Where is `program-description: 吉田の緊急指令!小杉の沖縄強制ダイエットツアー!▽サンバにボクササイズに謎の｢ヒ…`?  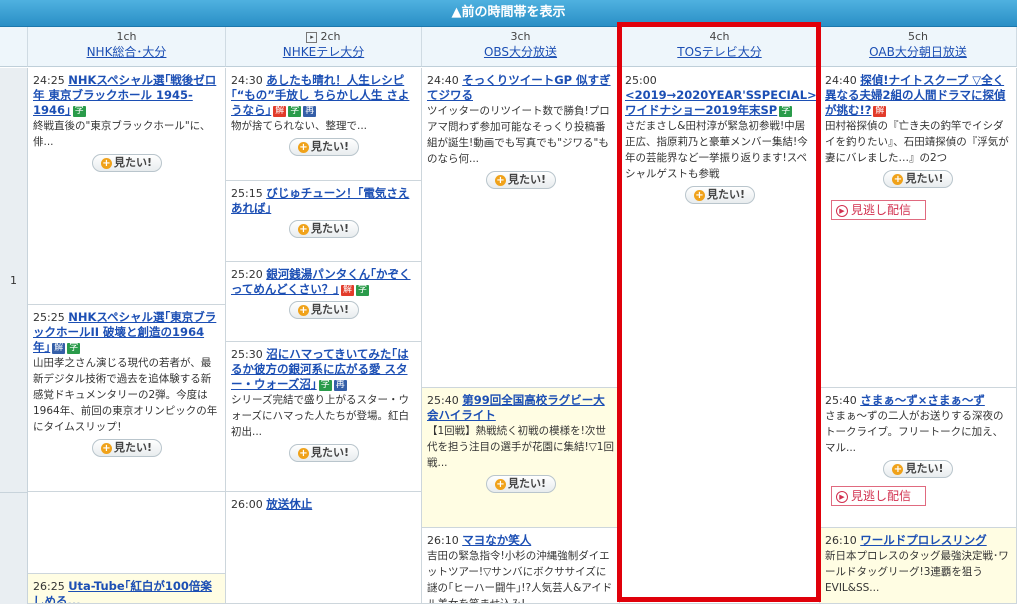
program-description: 吉田の緊急指令!小杉の沖縄強制ダイエットツアー!▽サンバにボクササイズに謎の｢ヒ… is located at coordinates (520, 577).